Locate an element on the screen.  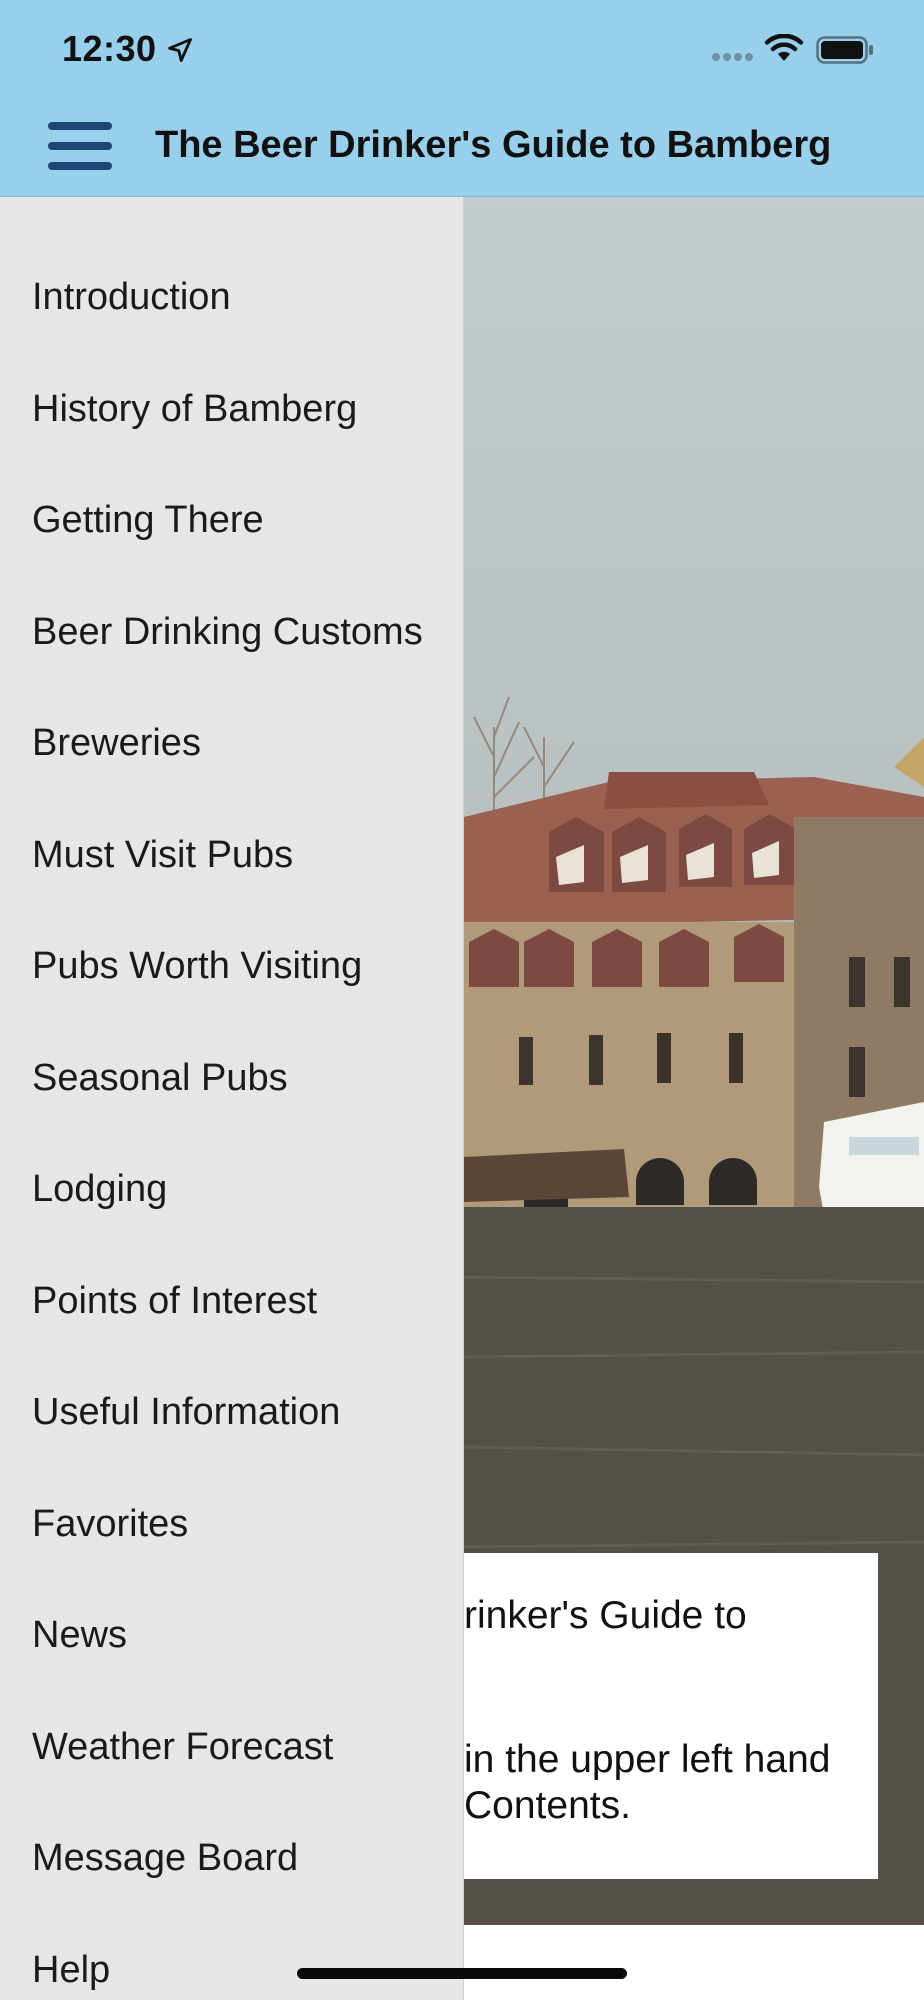
signal-icon is located at coordinates (732, 57).